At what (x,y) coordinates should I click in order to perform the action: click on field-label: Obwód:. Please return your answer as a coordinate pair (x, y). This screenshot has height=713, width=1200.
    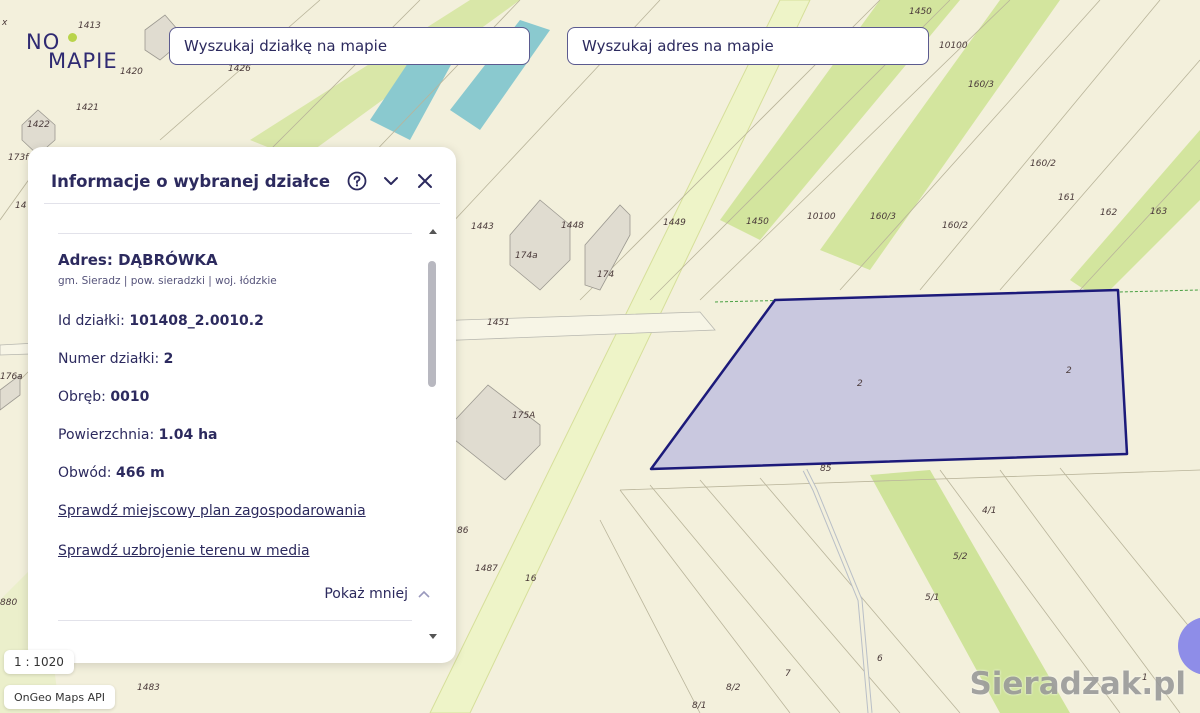
    Looking at the image, I should click on (85, 473).